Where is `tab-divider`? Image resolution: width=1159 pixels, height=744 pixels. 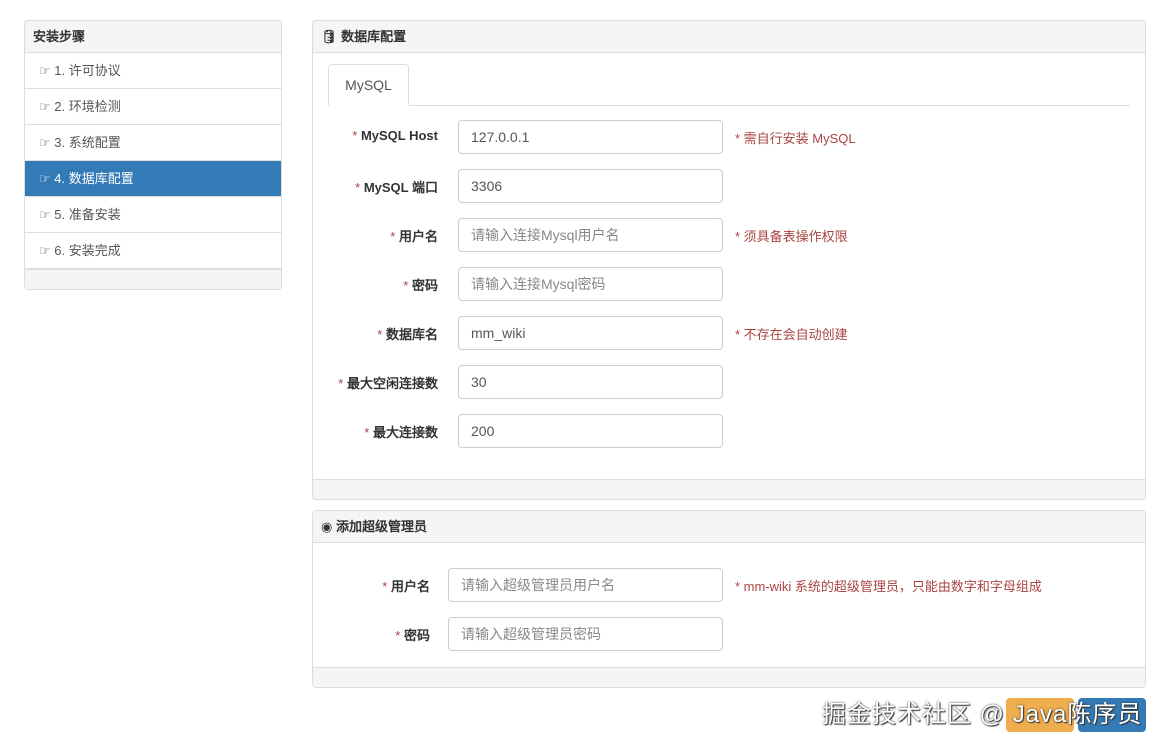
tab-divider is located at coordinates (729, 105).